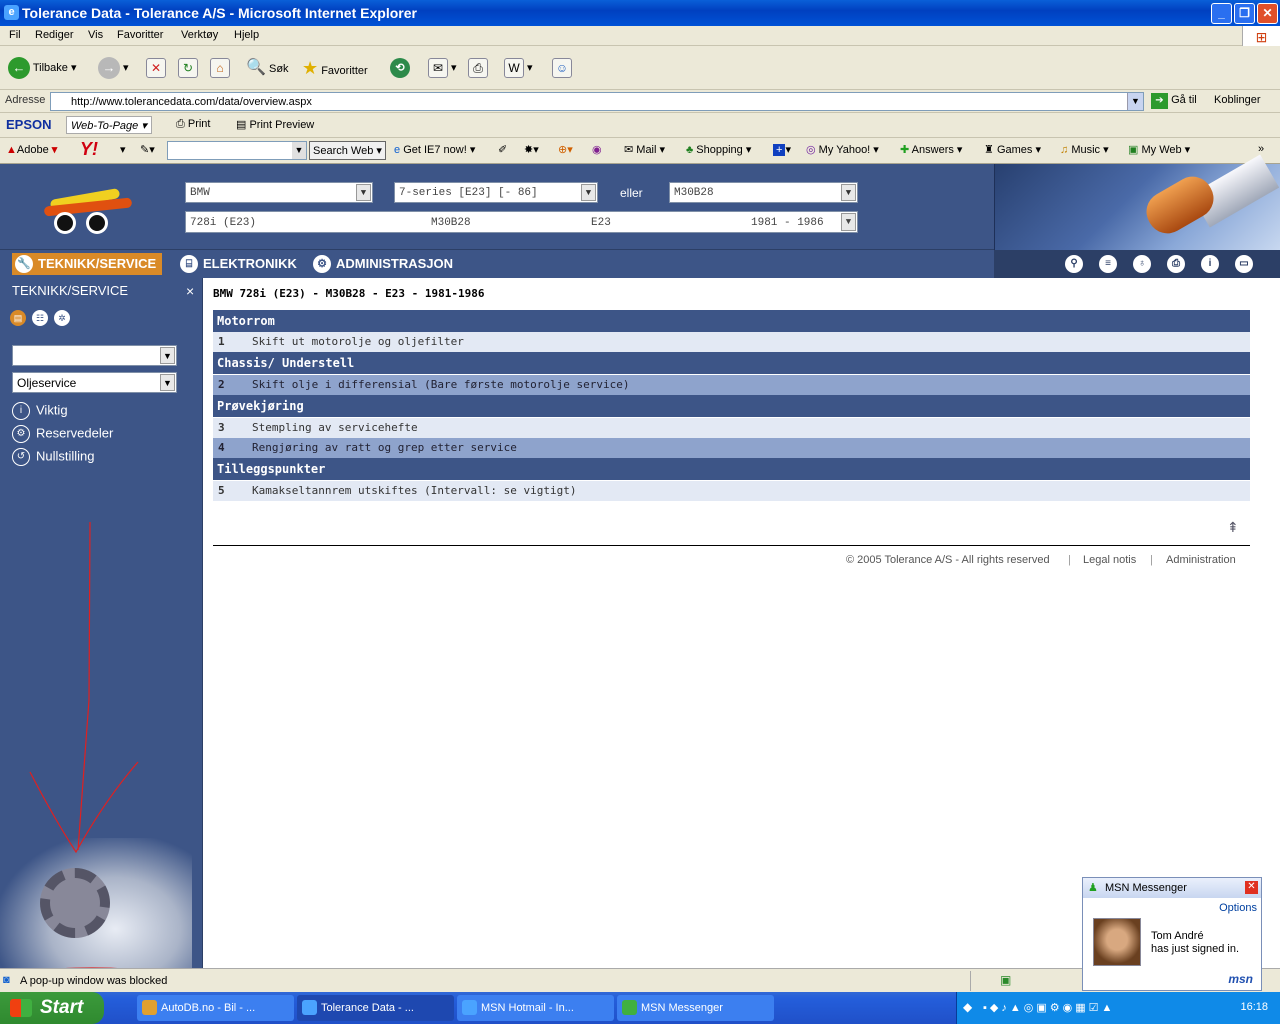 This screenshot has height=1024, width=1280. Describe the element at coordinates (1267, 13) in the screenshot. I see `close-button: ✕` at that location.